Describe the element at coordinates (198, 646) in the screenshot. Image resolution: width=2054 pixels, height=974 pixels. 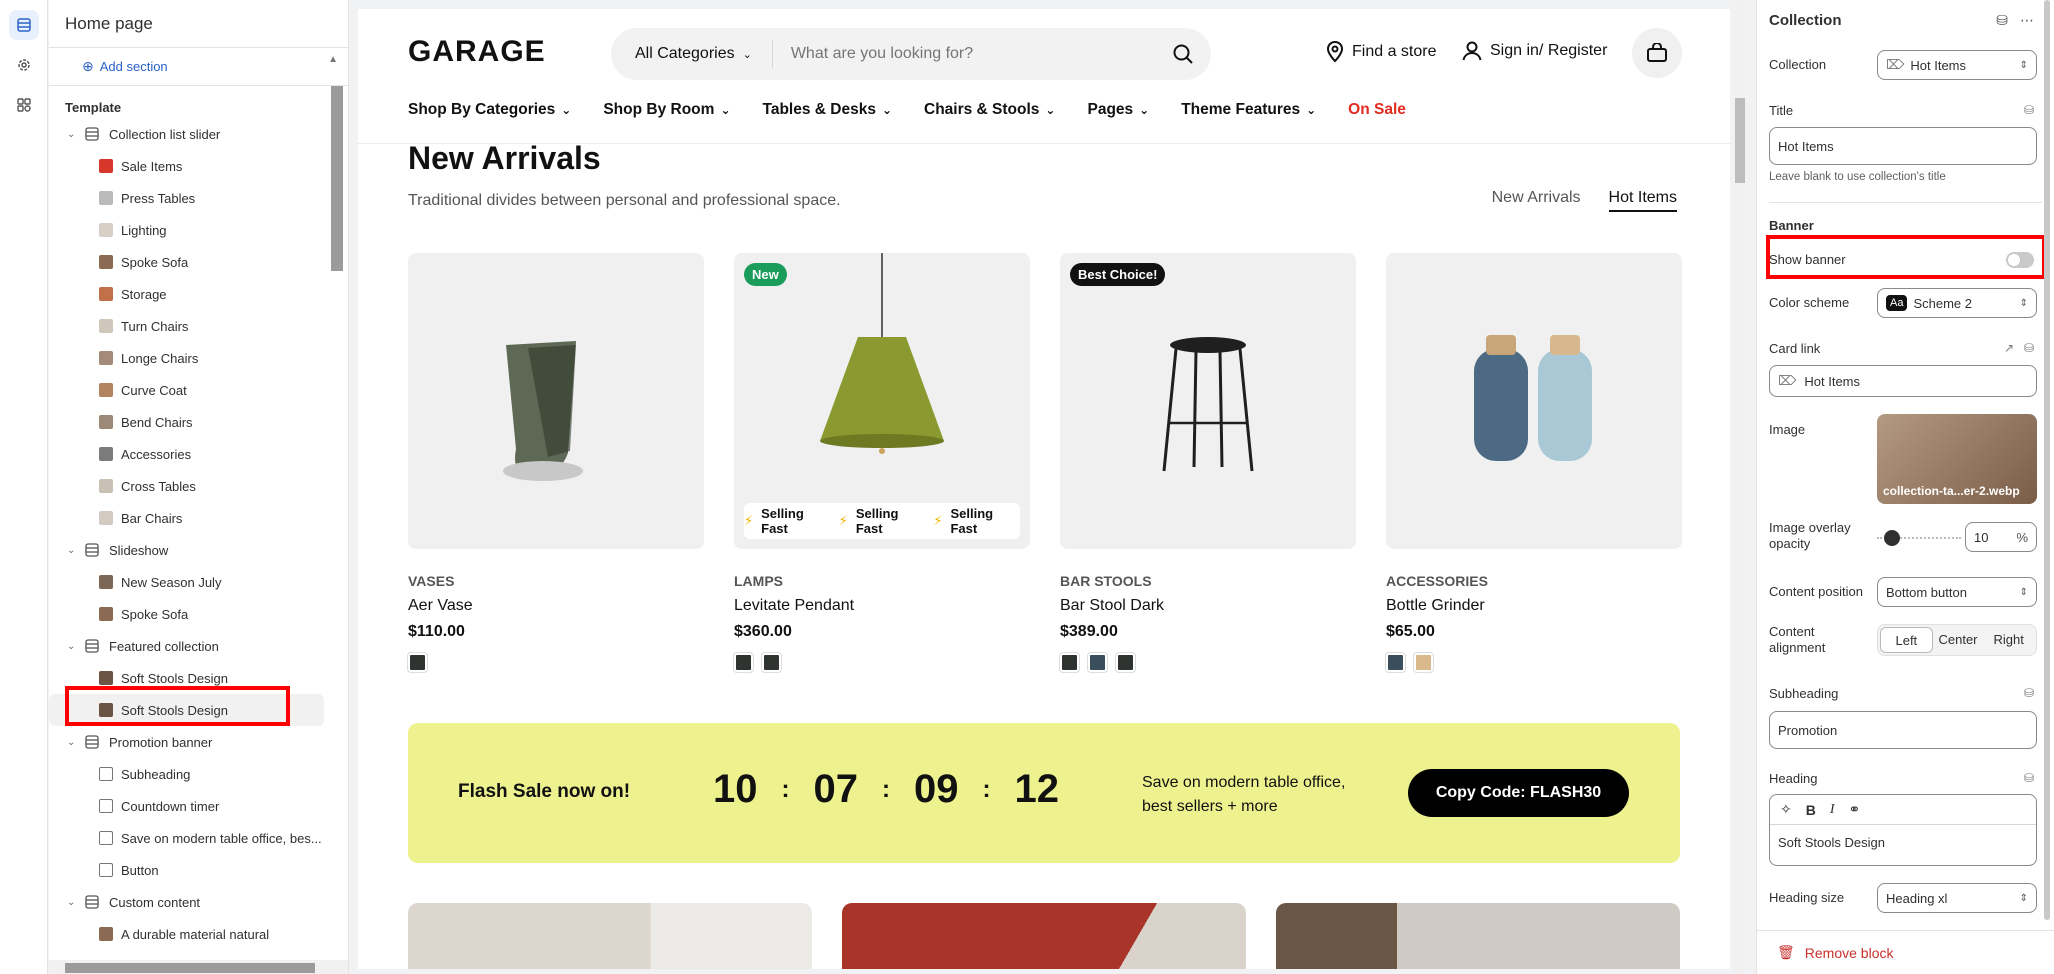
I see `tree-section: ⌄ Featured collection` at that location.